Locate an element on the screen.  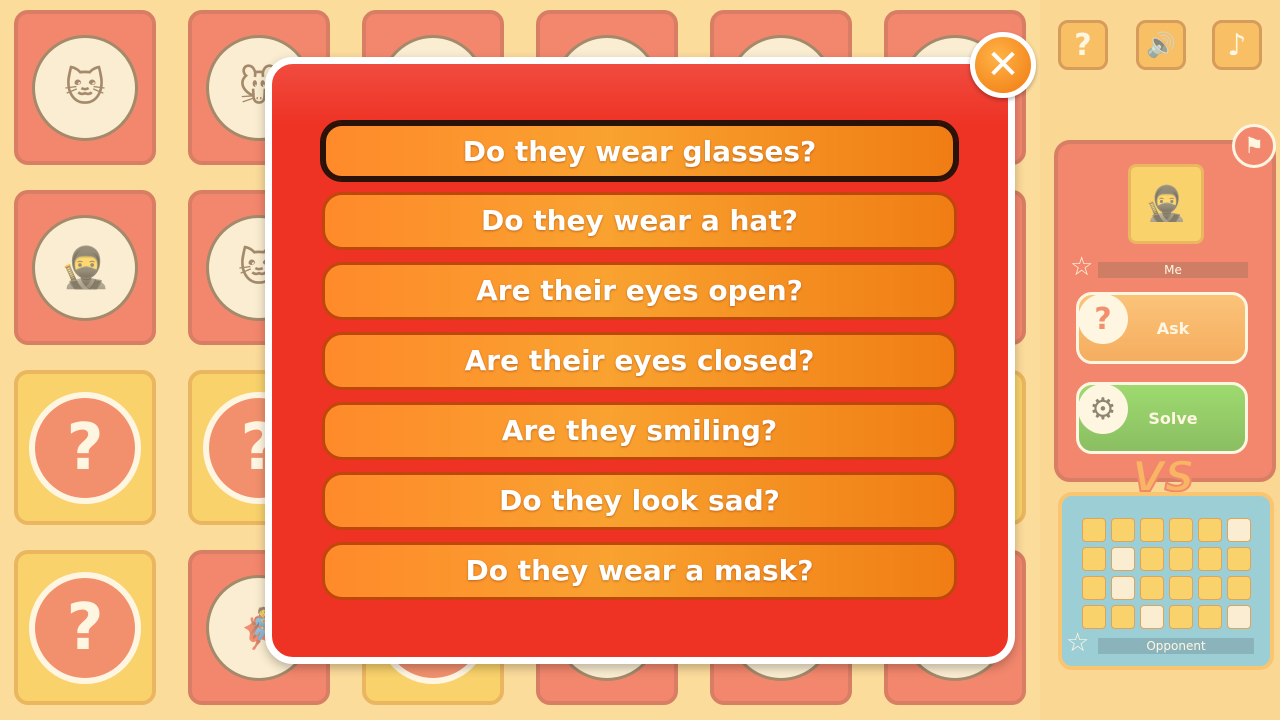
dialog-highlight is located at coordinates (640, 94).